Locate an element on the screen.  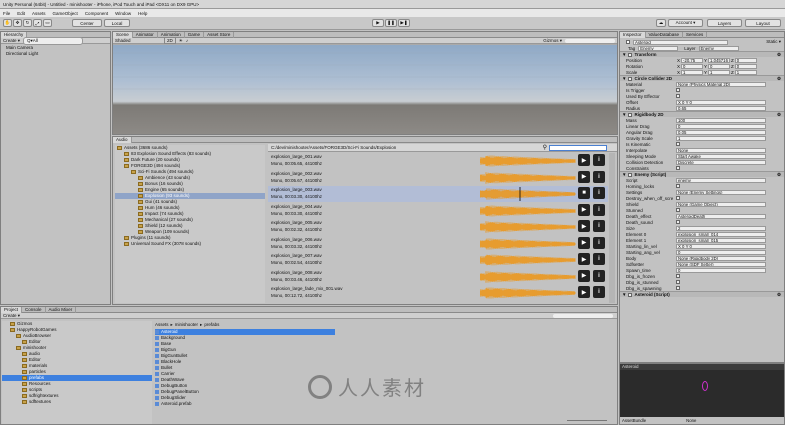
project-search-input is located at coordinates (583, 315).